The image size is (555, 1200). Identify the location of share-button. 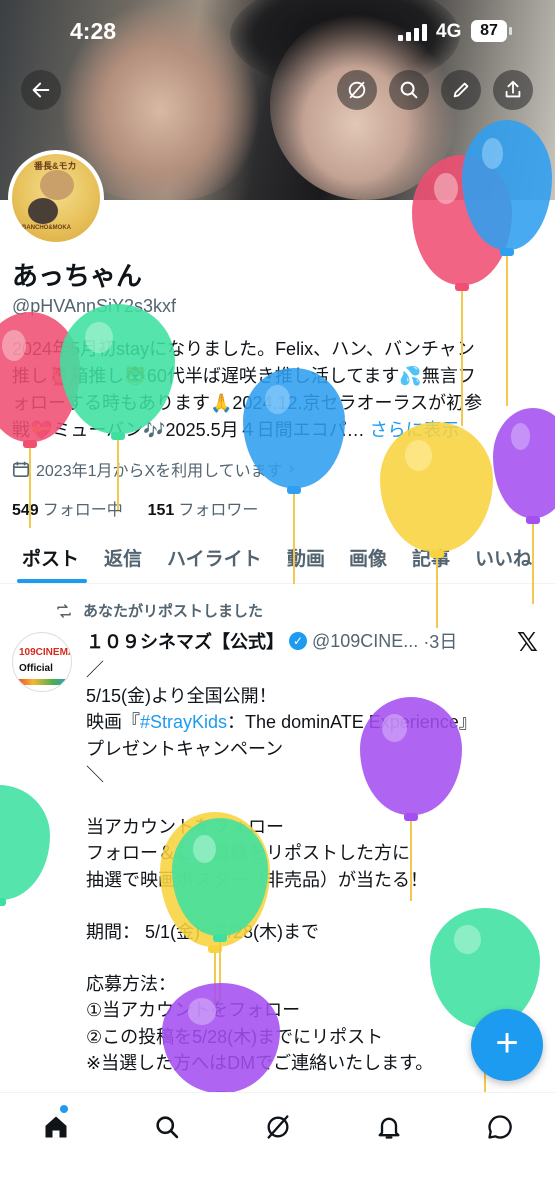
(513, 90).